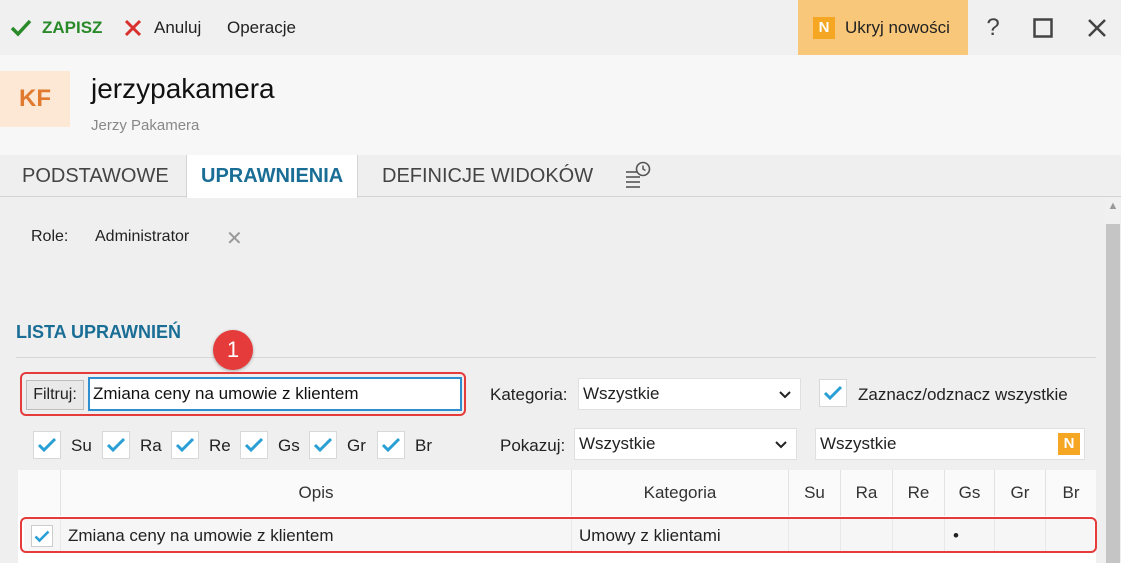  Describe the element at coordinates (39, 493) in the screenshot. I see `table-header-checkbox-col` at that location.